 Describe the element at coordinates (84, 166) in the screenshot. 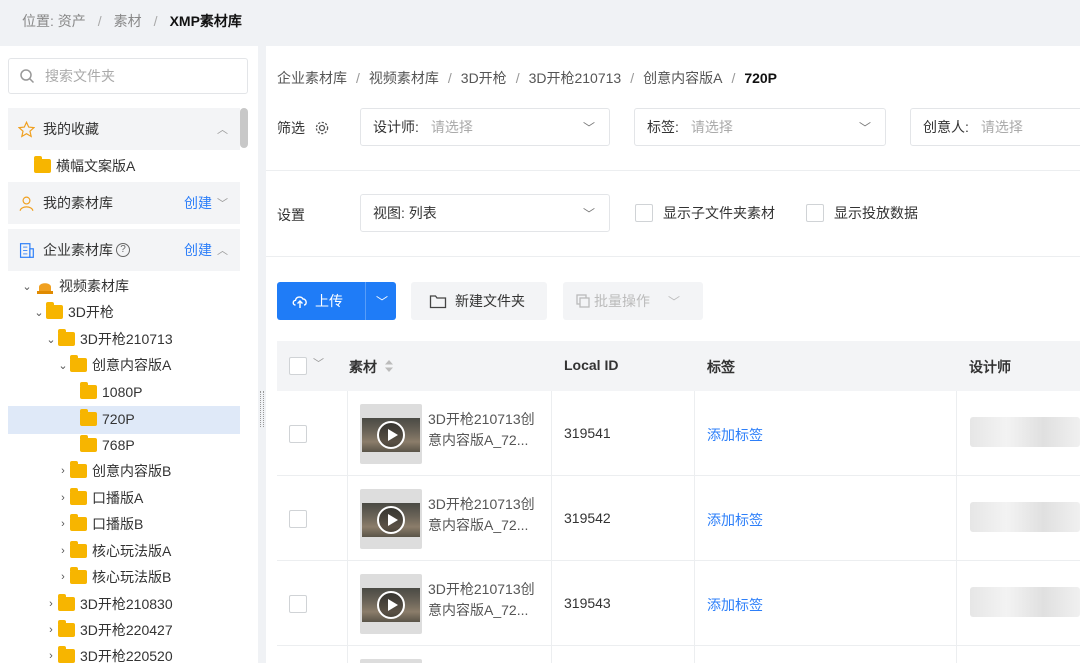

I see `favorite-item: 横幅文案版A` at that location.